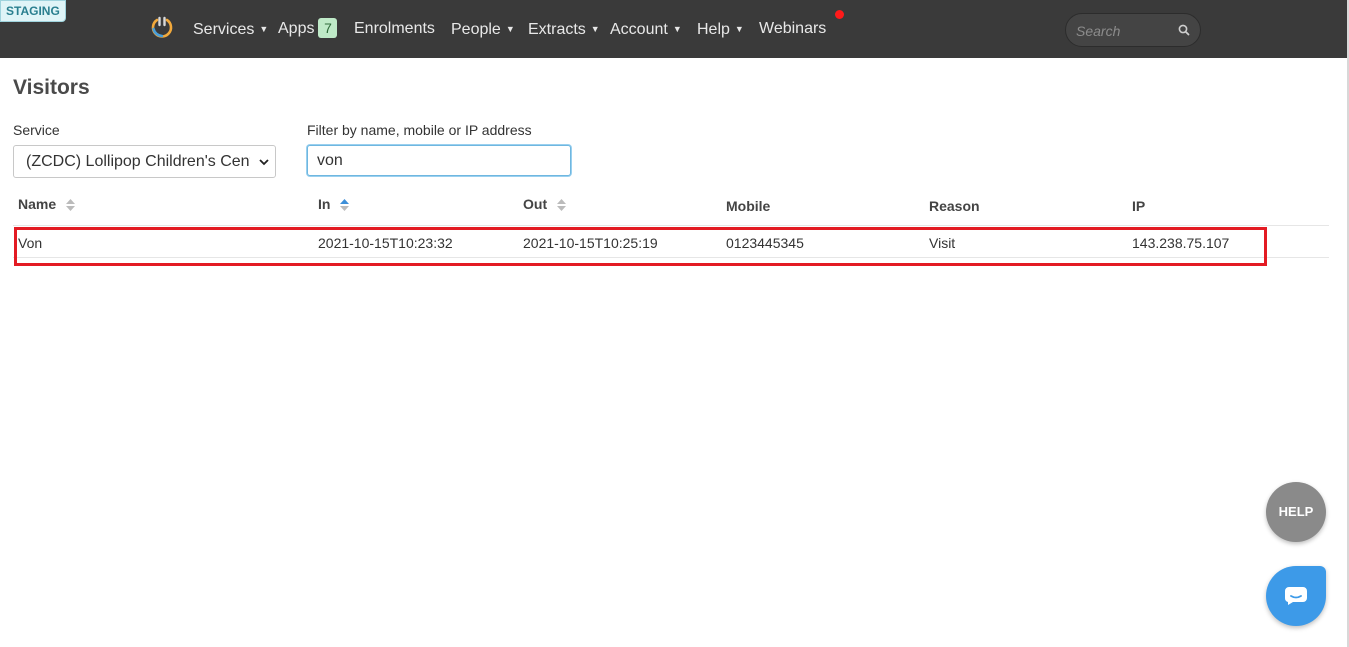 This screenshot has height=647, width=1349. I want to click on help-button: HELP, so click(1296, 512).